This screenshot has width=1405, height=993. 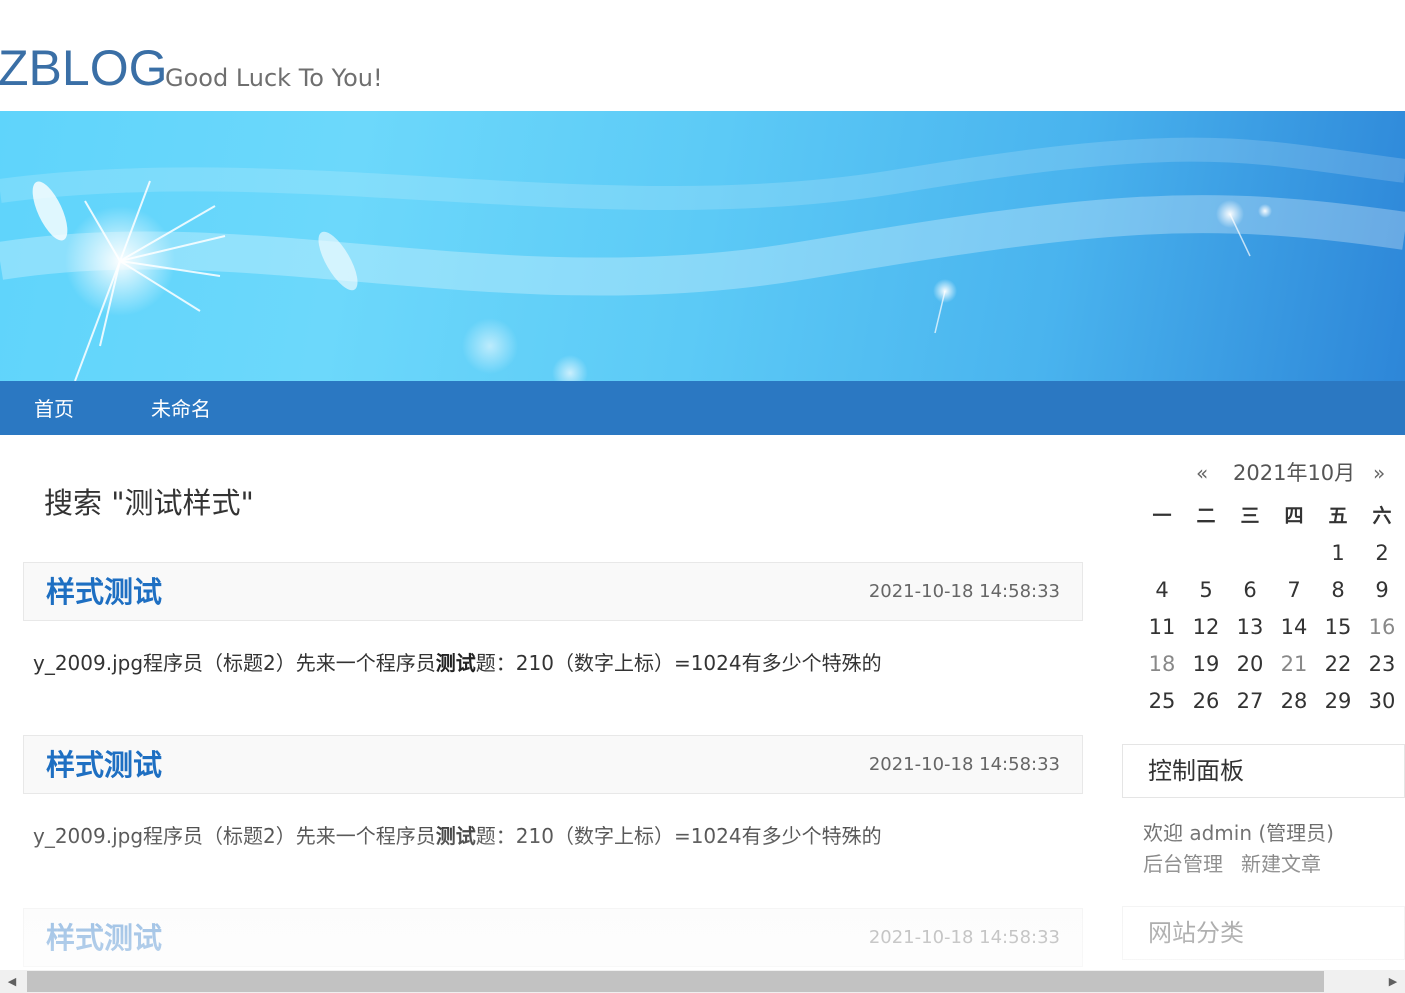 I want to click on calendar-day: 26, so click(x=1206, y=701).